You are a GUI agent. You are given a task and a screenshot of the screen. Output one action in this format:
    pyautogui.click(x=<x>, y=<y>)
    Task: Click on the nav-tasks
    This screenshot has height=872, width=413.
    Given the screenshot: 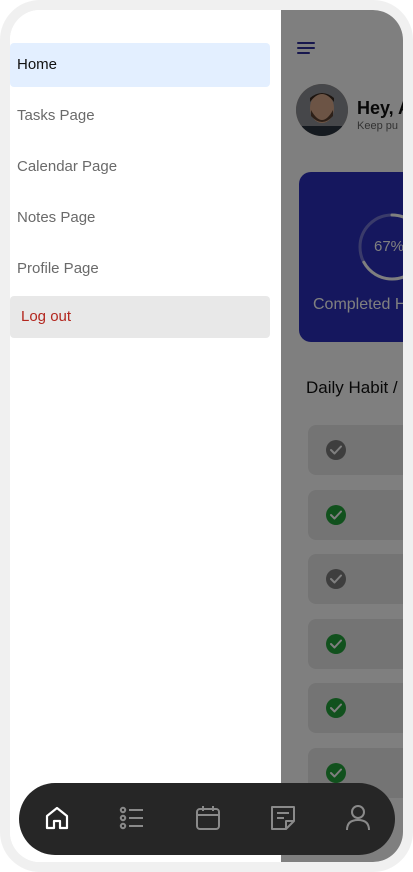 What is the action you would take?
    pyautogui.click(x=132, y=818)
    